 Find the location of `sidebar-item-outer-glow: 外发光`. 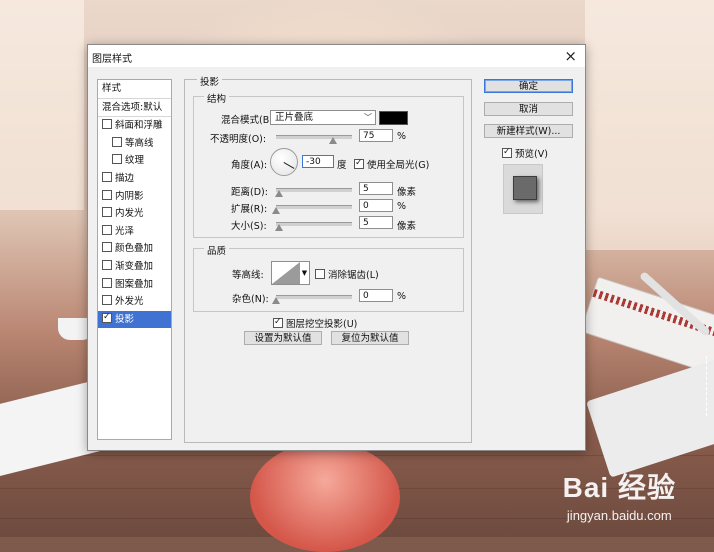

sidebar-item-outer-glow: 外发光 is located at coordinates (134, 302).